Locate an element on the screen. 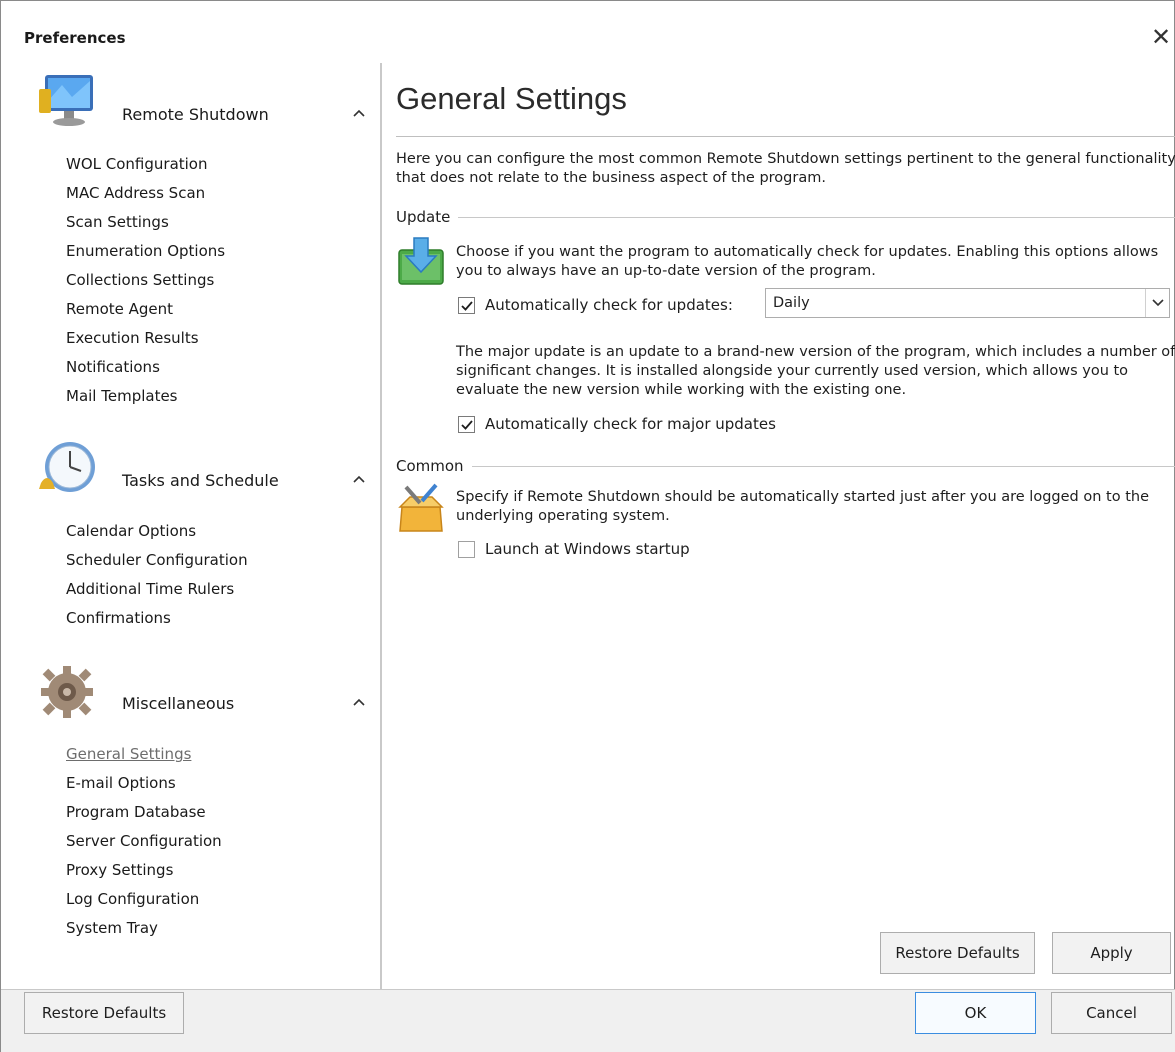 This screenshot has width=1175, height=1052. monitor-icon is located at coordinates (66, 100).